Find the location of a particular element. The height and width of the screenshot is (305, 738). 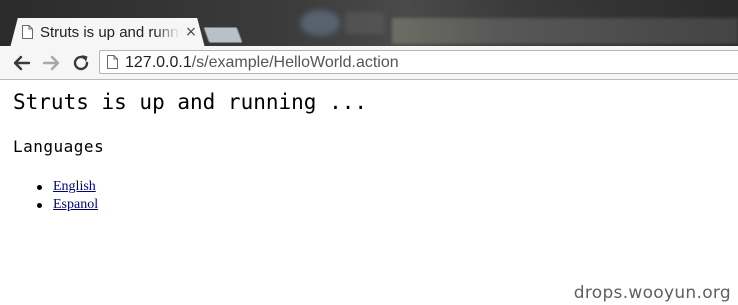

language-link-english: English is located at coordinates (74, 186).